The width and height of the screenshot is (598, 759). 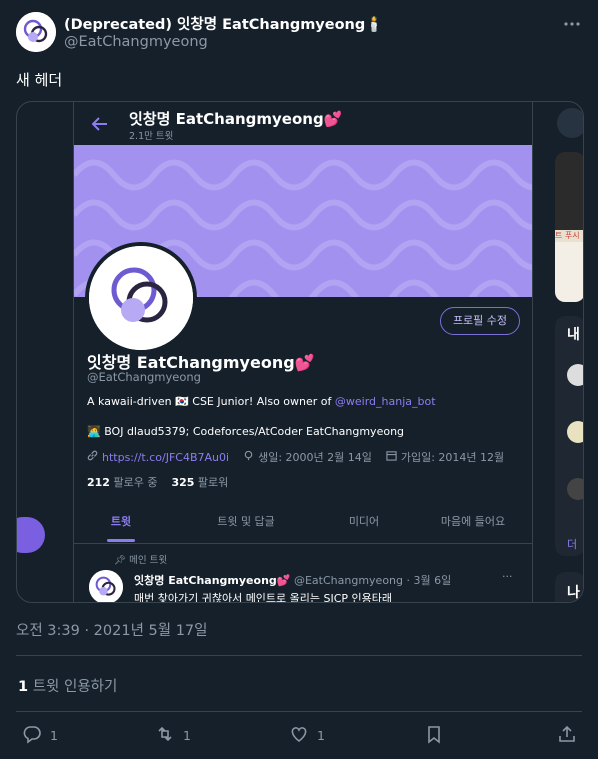 What do you see at coordinates (212, 580) in the screenshot?
I see `inner-tweet-name: 잇창명 EatChangmyeong💕` at bounding box center [212, 580].